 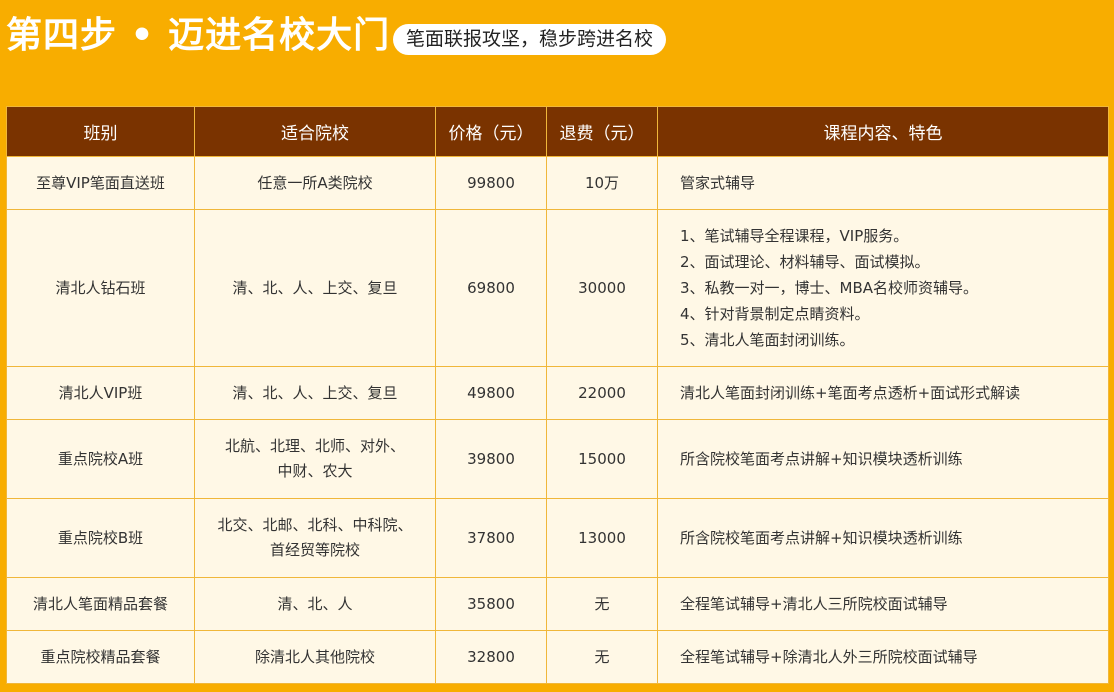 What do you see at coordinates (602, 538) in the screenshot?
I see `cell-refund: 13000` at bounding box center [602, 538].